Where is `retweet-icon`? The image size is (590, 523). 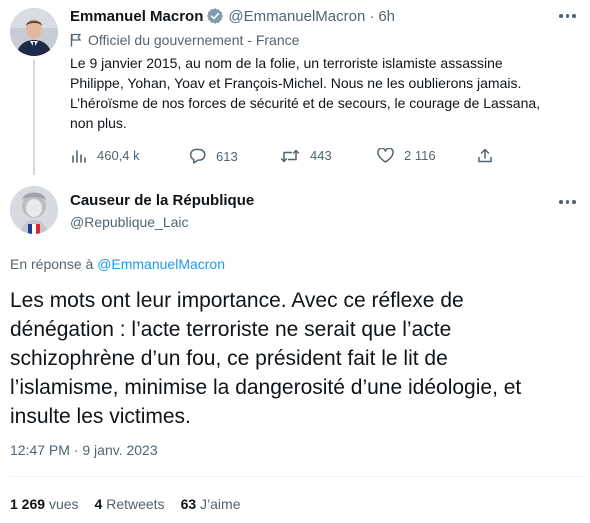 retweet-icon is located at coordinates (290, 156).